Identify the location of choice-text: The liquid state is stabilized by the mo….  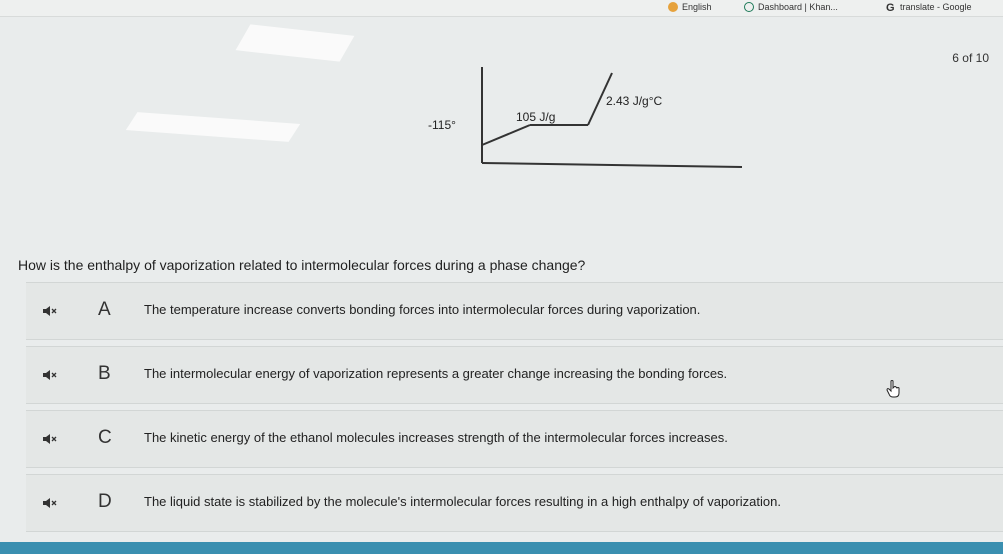
(462, 501).